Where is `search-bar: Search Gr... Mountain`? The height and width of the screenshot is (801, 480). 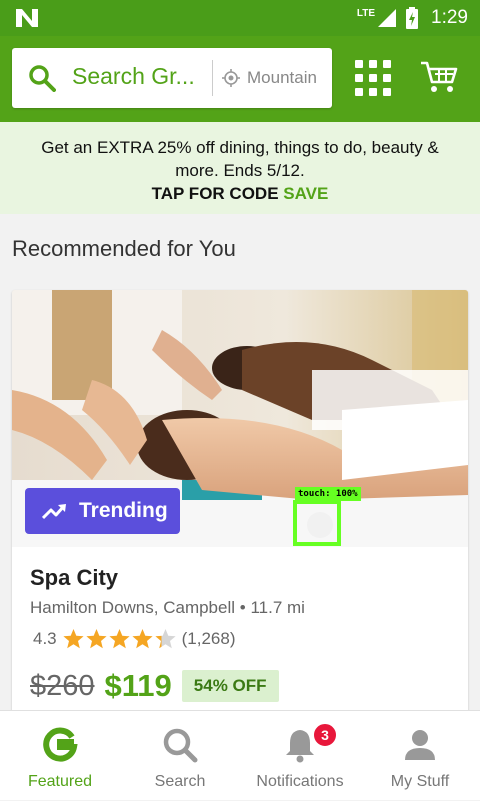 search-bar: Search Gr... Mountain is located at coordinates (172, 78).